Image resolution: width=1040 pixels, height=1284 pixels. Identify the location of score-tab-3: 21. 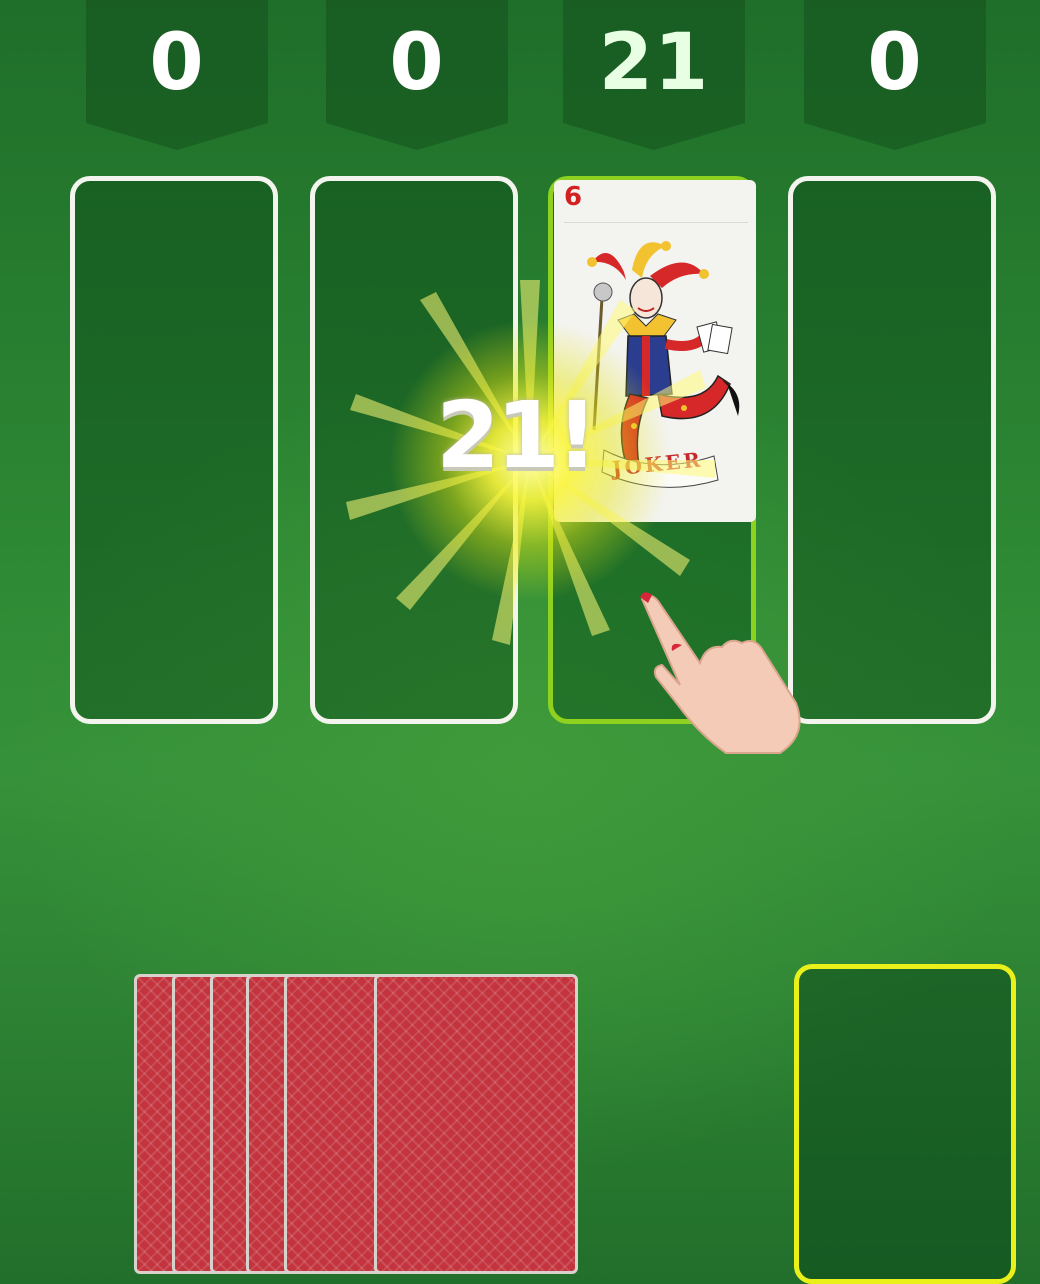
(654, 75).